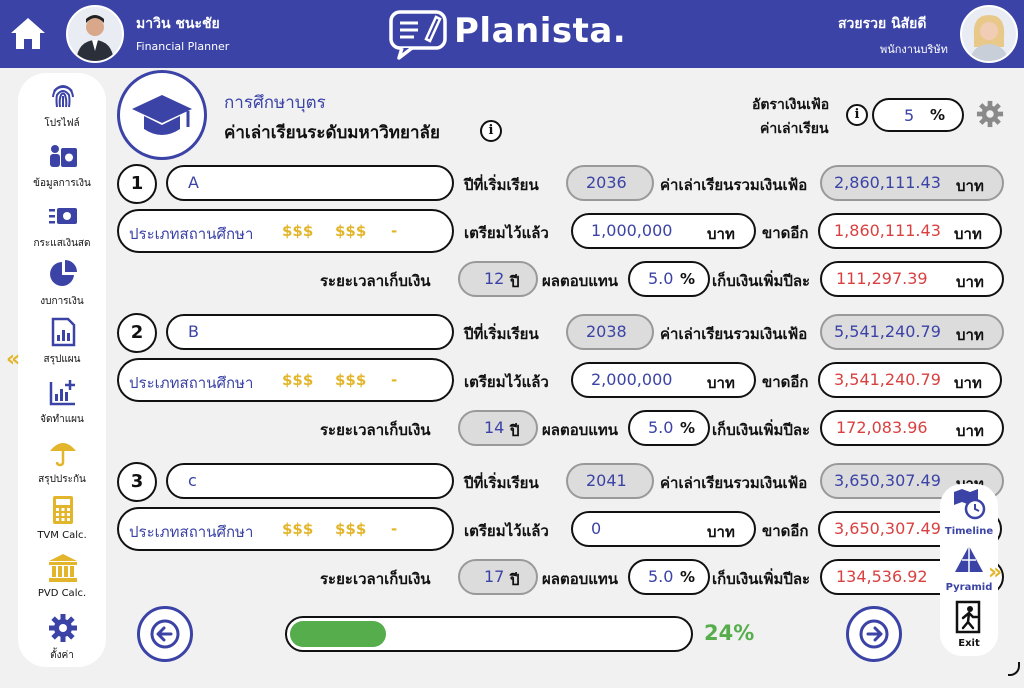 The height and width of the screenshot is (688, 1024). What do you see at coordinates (494, 278) in the screenshot?
I see `saving-period-value: 12` at bounding box center [494, 278].